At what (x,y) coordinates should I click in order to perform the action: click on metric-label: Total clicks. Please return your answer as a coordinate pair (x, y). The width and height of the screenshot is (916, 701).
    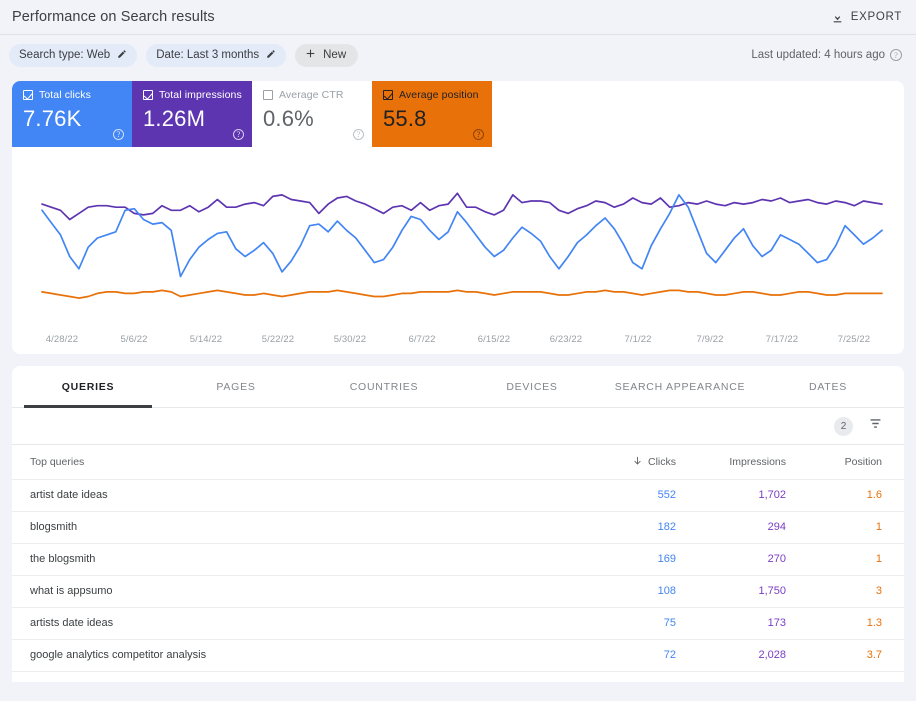
    Looking at the image, I should click on (65, 95).